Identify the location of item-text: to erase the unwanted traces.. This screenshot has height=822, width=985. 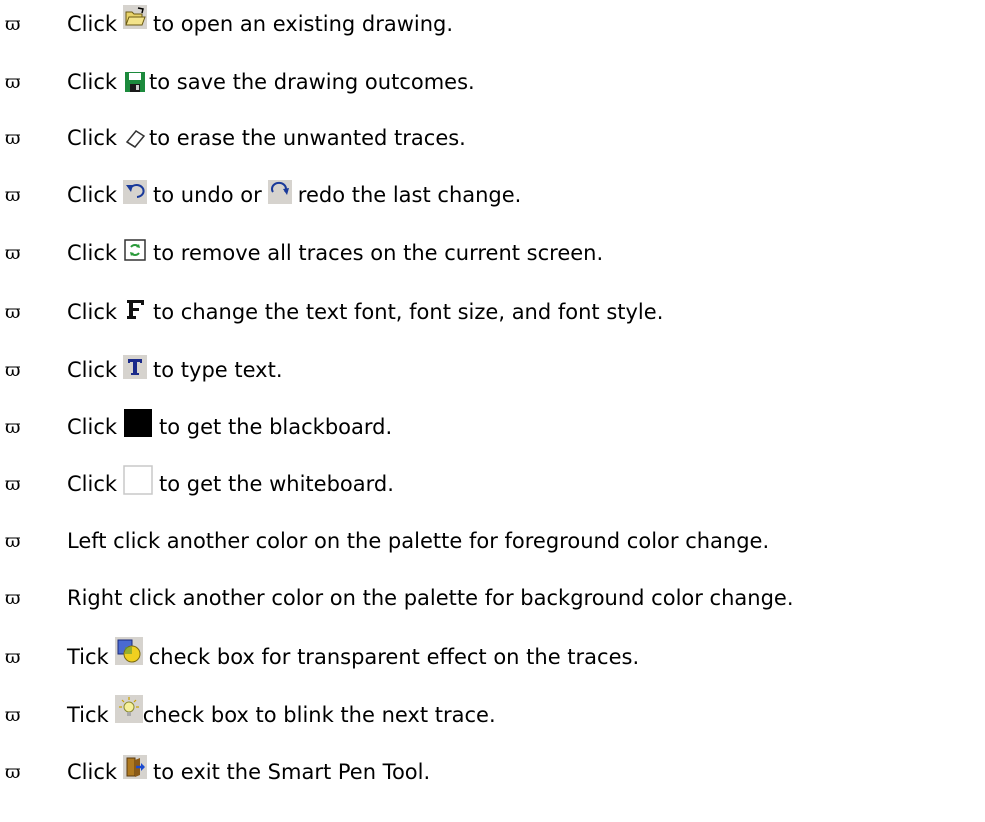
(307, 138).